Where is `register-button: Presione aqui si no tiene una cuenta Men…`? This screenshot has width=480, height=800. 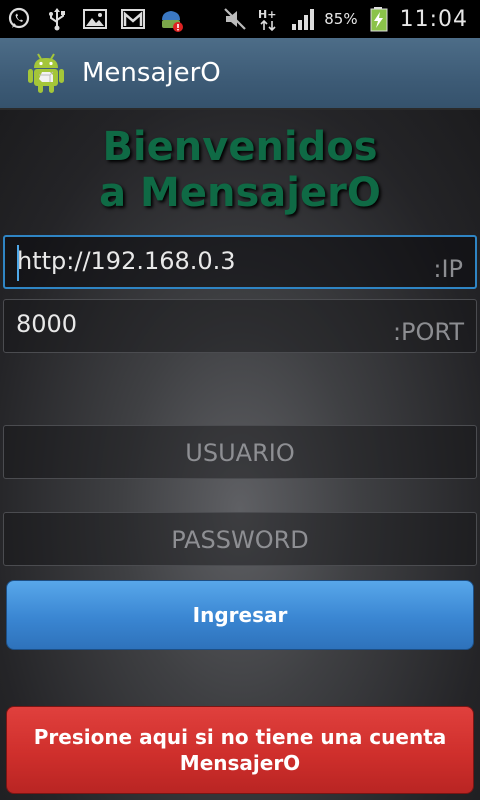
register-button: Presione aqui si no tiene una cuenta Men… is located at coordinates (240, 750).